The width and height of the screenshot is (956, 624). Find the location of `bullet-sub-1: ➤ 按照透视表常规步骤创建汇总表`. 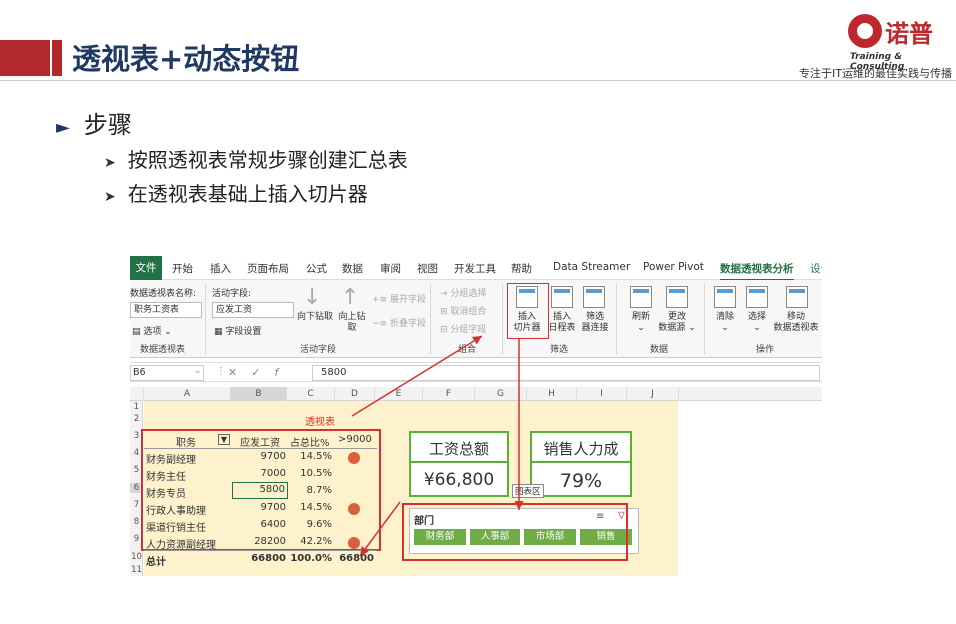

bullet-sub-1: ➤ 按照透视表常规步骤创建汇总表 is located at coordinates (256, 158).